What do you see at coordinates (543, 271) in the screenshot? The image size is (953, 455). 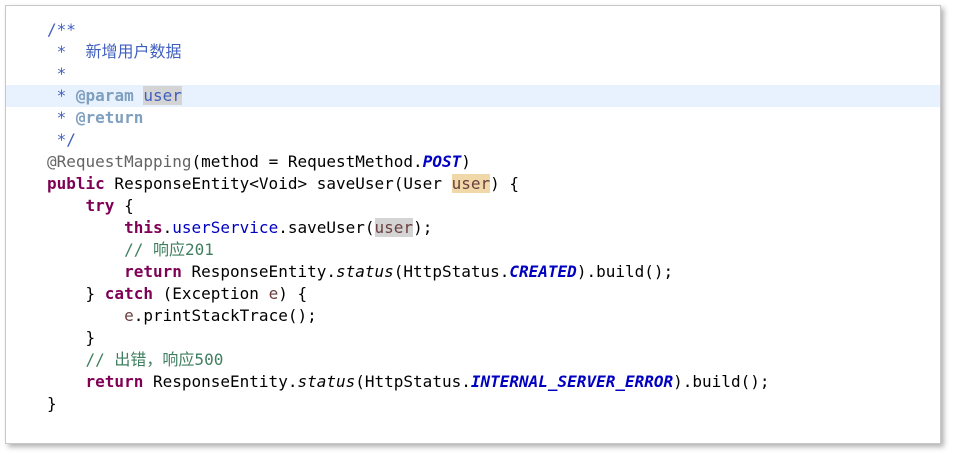 I see `code-token: CREATED` at bounding box center [543, 271].